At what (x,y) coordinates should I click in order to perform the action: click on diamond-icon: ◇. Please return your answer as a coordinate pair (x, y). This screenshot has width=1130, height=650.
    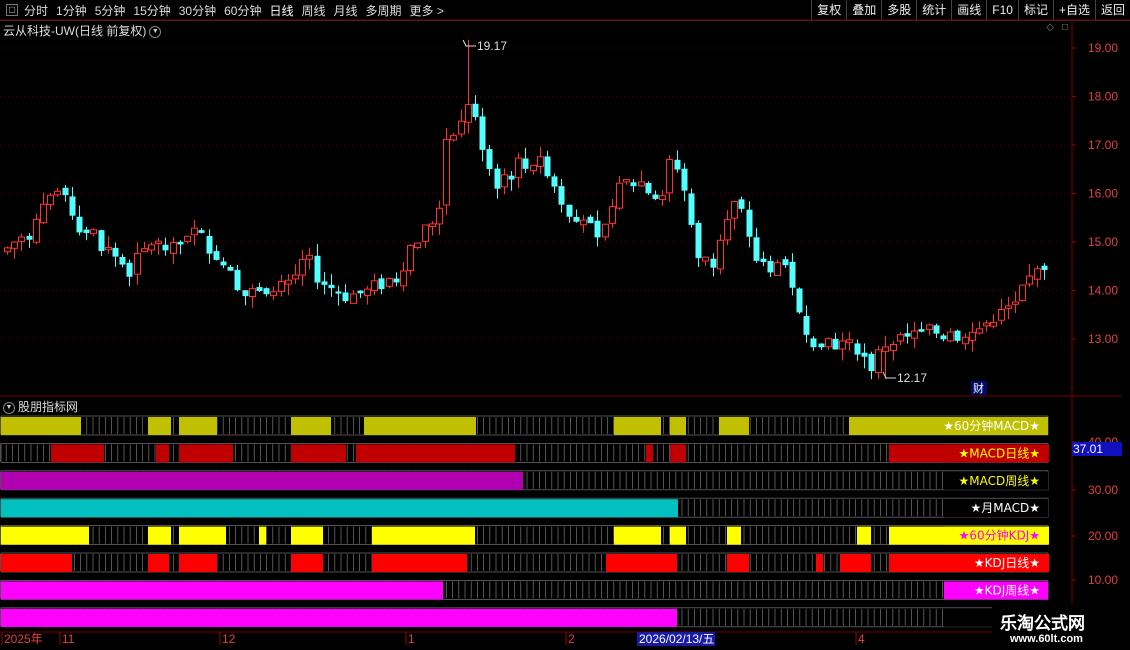
    Looking at the image, I should click on (1050, 27).